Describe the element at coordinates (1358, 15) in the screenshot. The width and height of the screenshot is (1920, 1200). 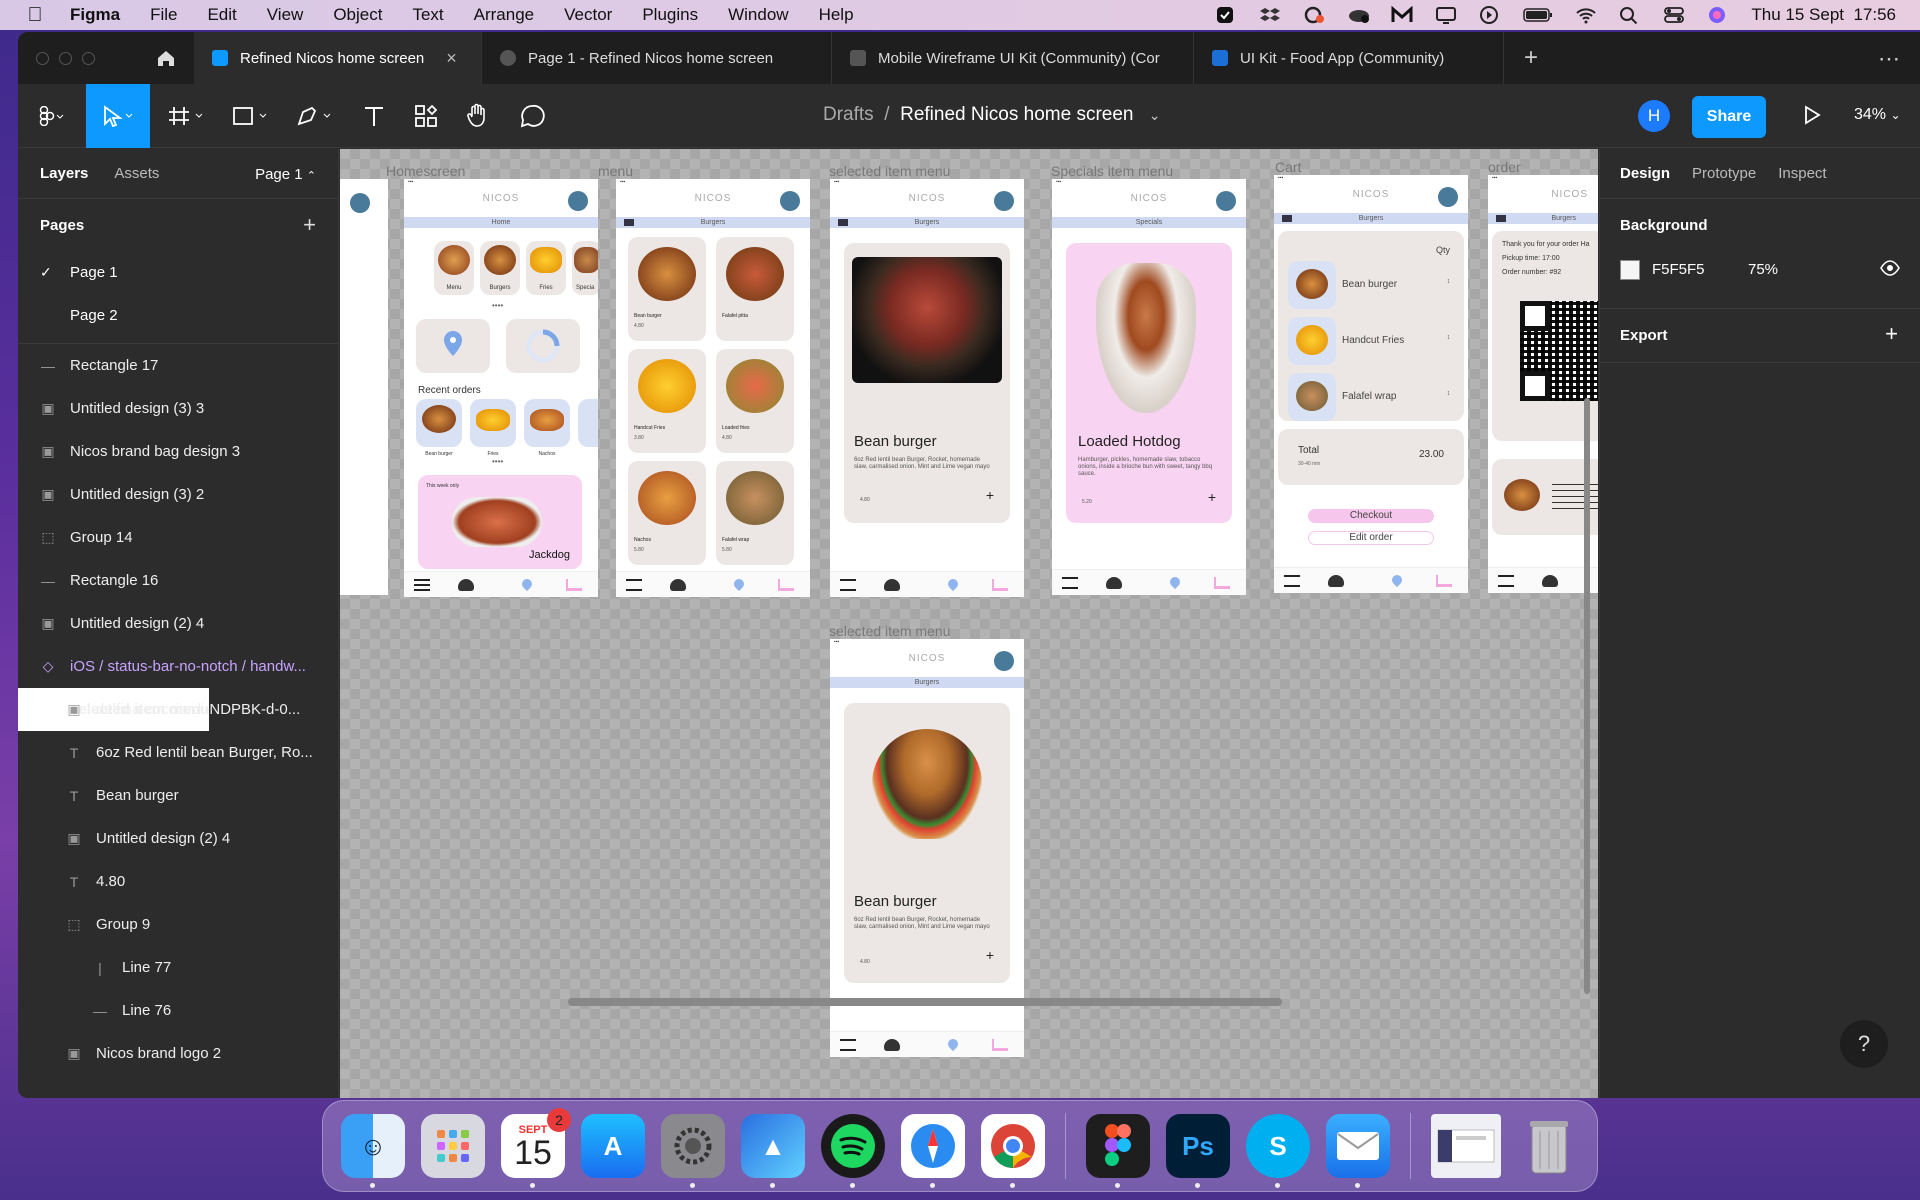
I see `cloud-icon` at that location.